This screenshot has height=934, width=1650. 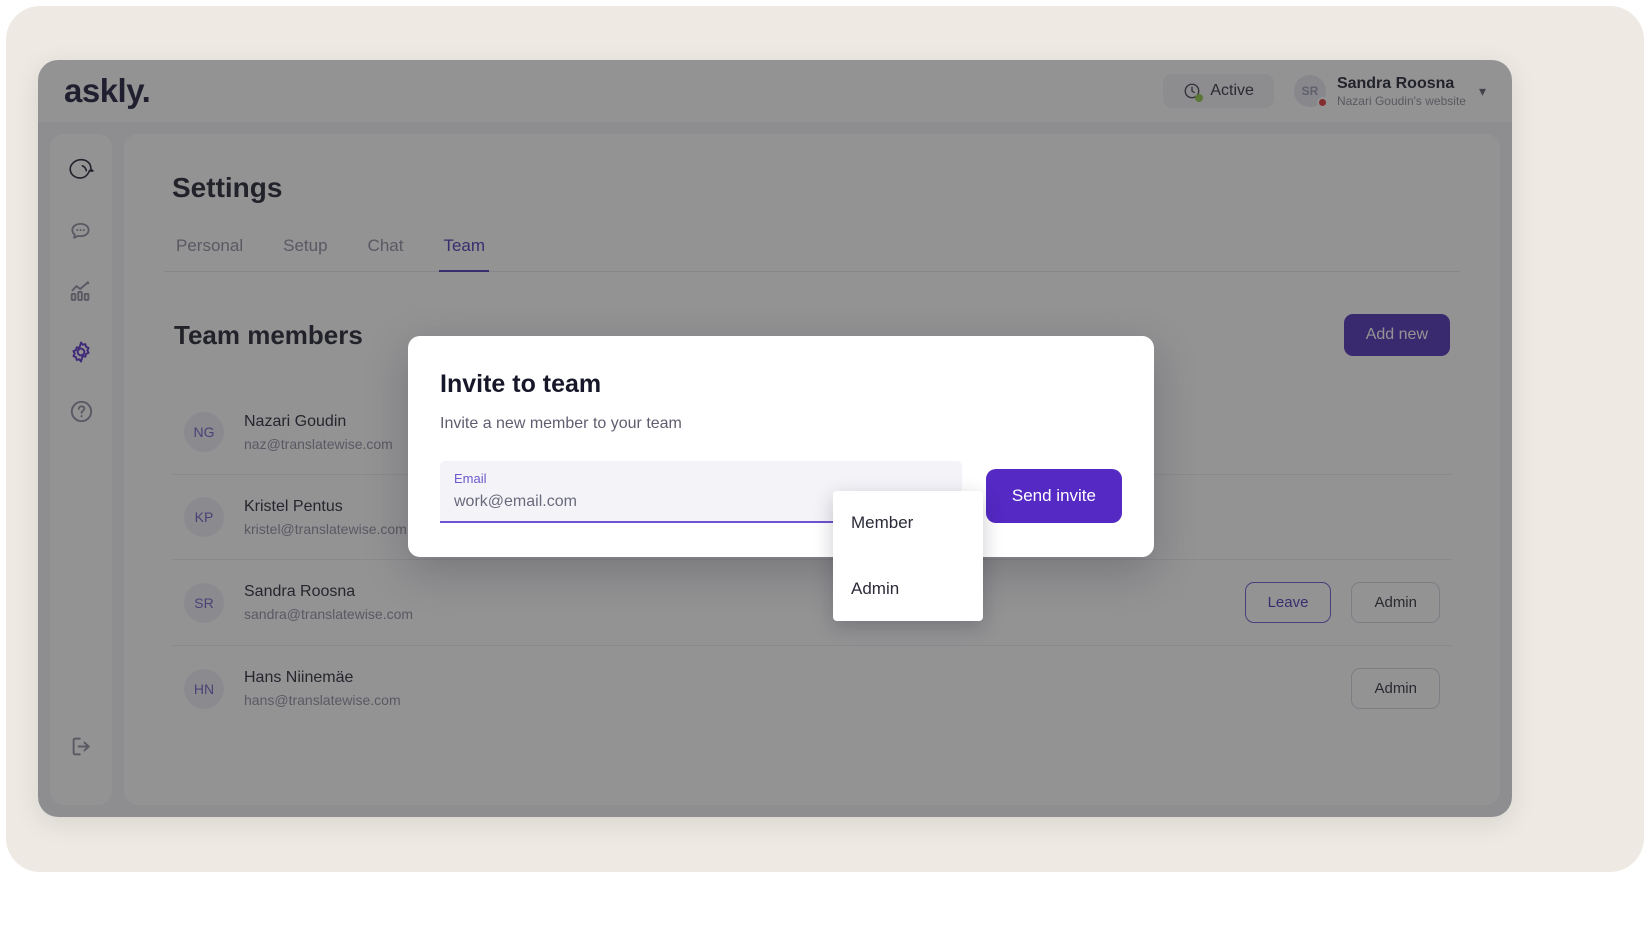 What do you see at coordinates (227, 187) in the screenshot?
I see `page-title: Settings` at bounding box center [227, 187].